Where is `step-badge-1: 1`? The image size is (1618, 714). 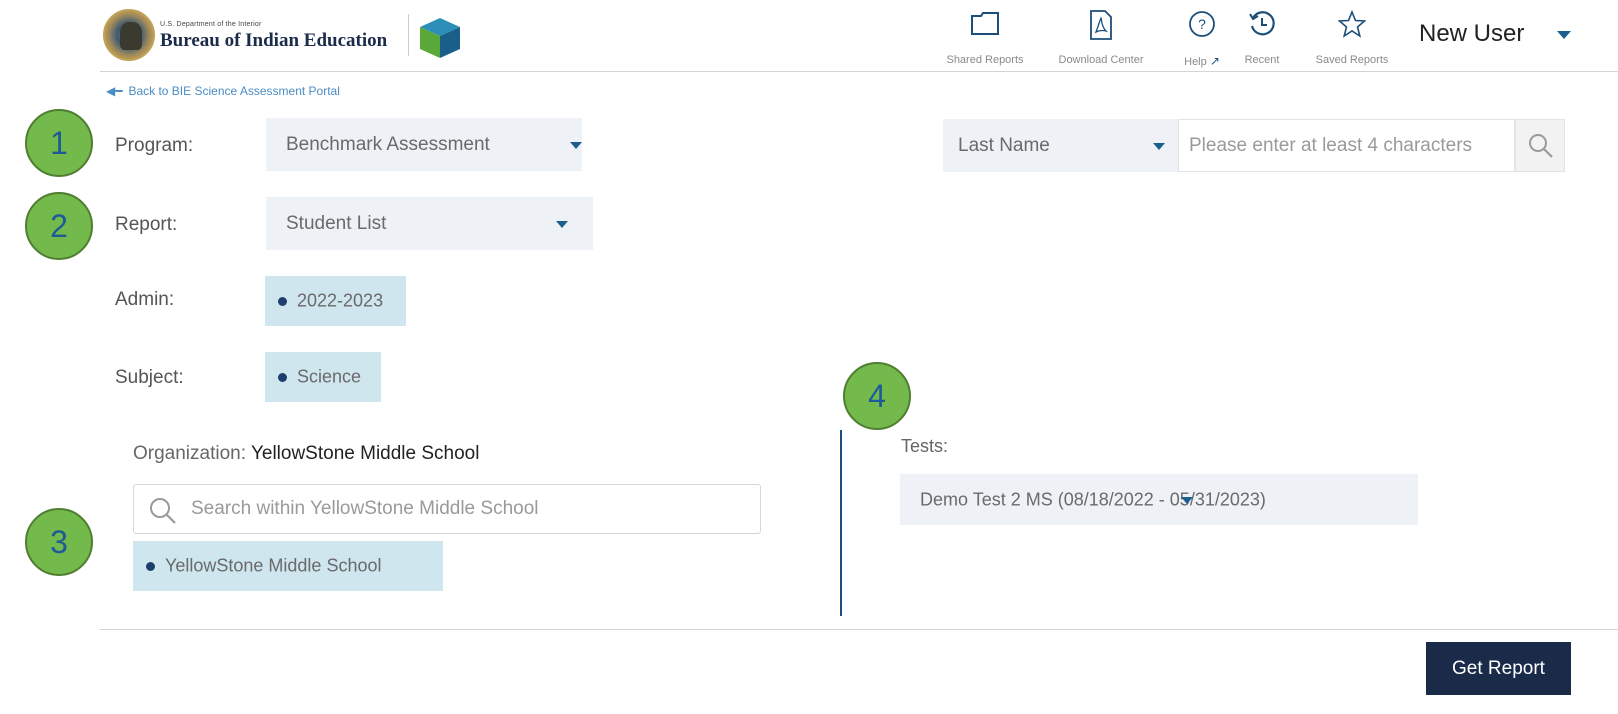
step-badge-1: 1 is located at coordinates (59, 143).